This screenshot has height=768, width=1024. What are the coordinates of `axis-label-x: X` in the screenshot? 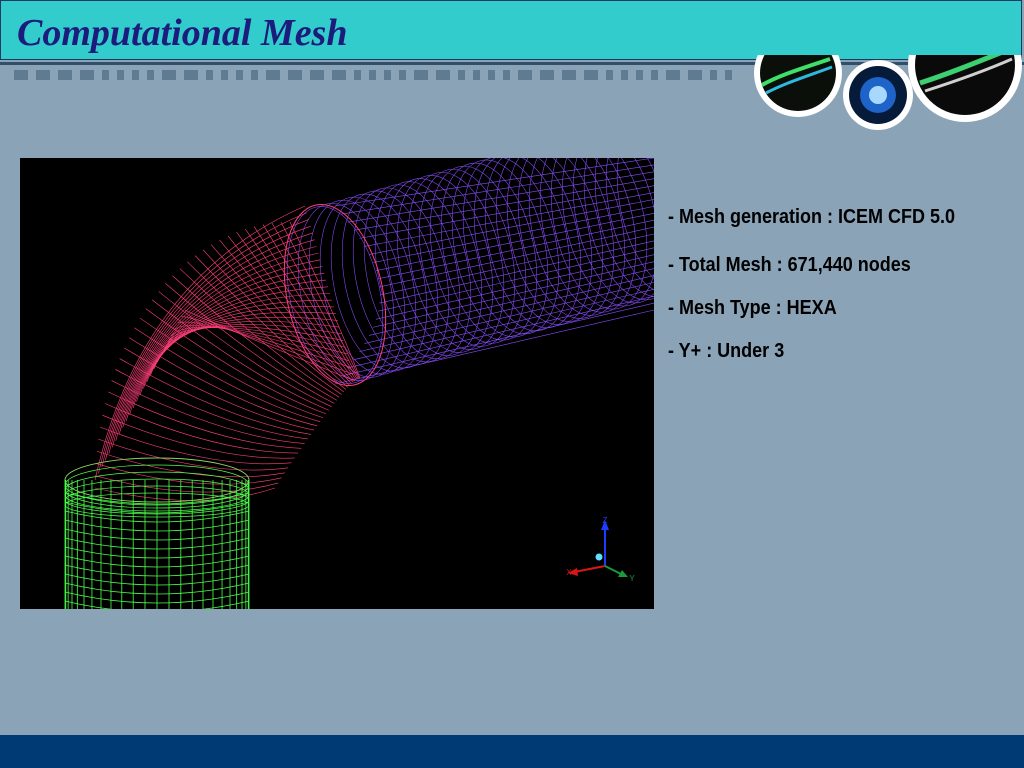 It's located at (569, 572).